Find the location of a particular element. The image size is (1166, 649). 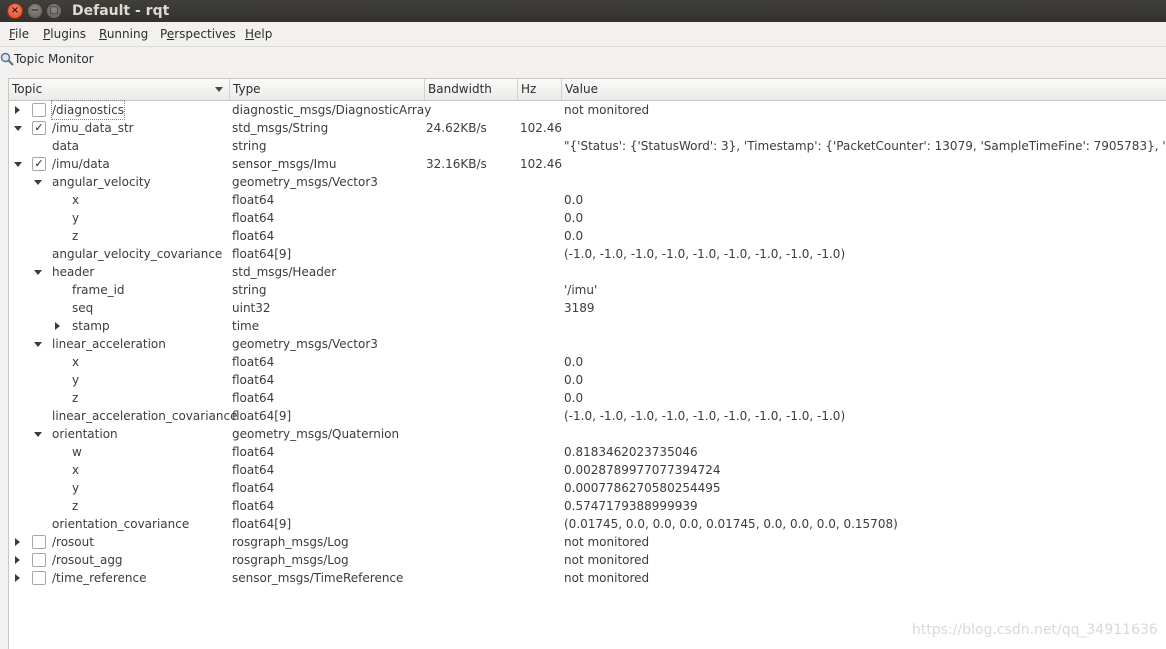

menu-file: File is located at coordinates (19, 34).